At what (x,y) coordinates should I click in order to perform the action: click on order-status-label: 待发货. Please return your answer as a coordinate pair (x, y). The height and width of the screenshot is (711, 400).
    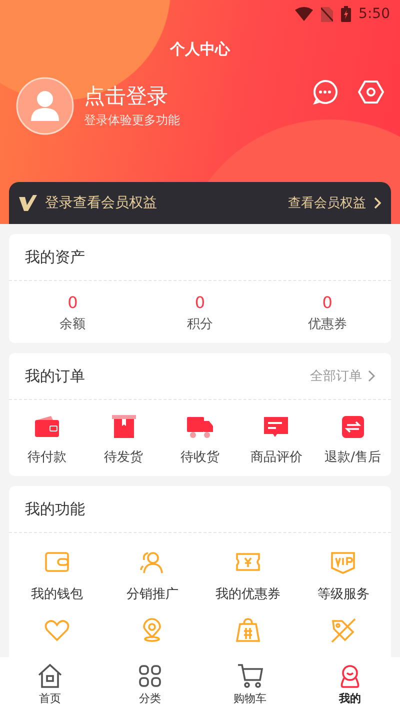
    Looking at the image, I should click on (124, 457).